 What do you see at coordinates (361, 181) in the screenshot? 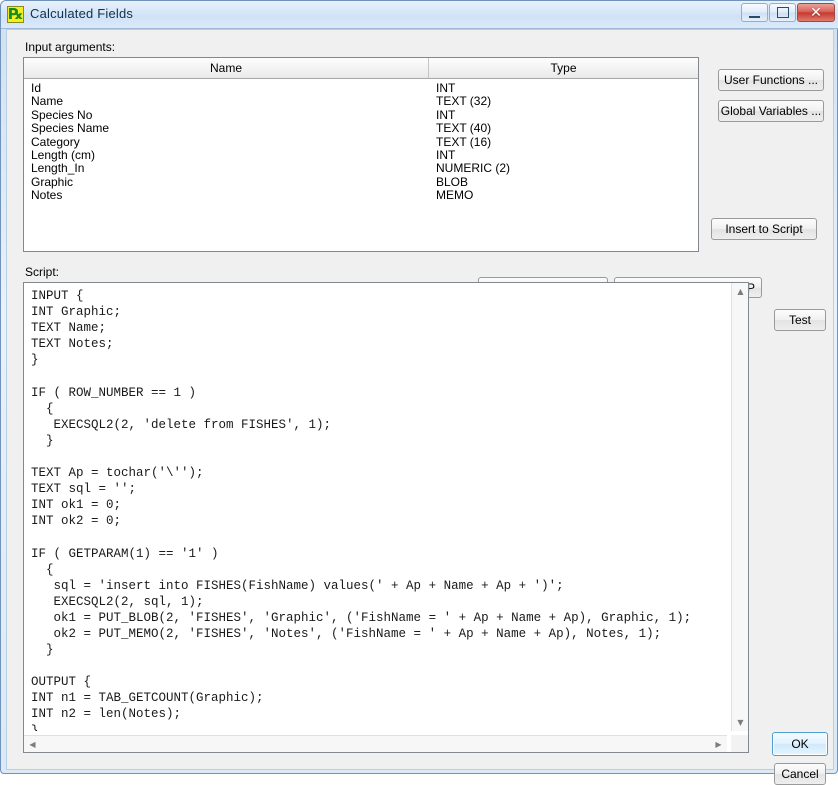
I see `table-row: Graphic BLOB` at bounding box center [361, 181].